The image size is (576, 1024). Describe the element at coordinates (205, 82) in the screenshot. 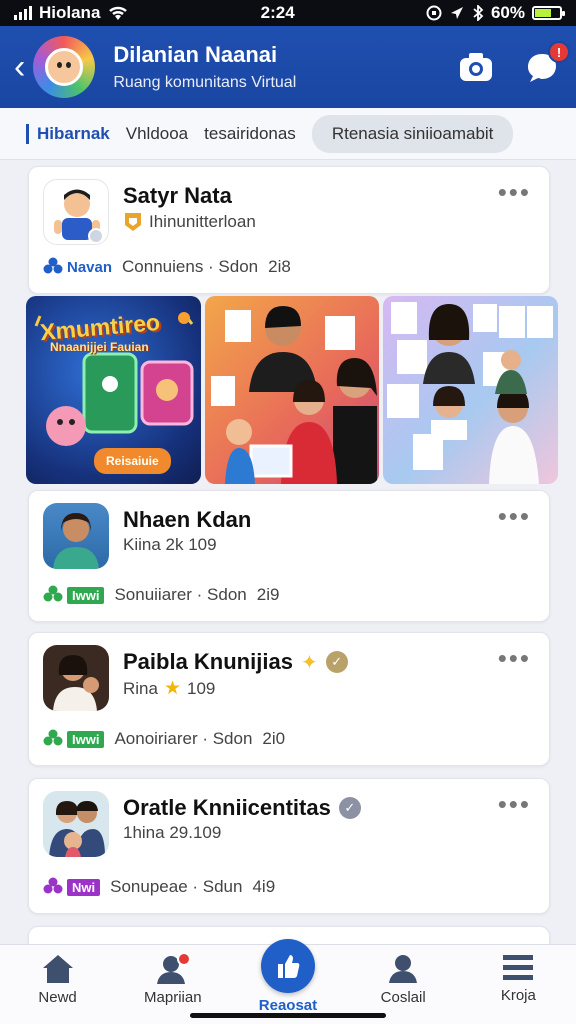

I see `page-subtitle: Ruang komunitans Virtual` at that location.